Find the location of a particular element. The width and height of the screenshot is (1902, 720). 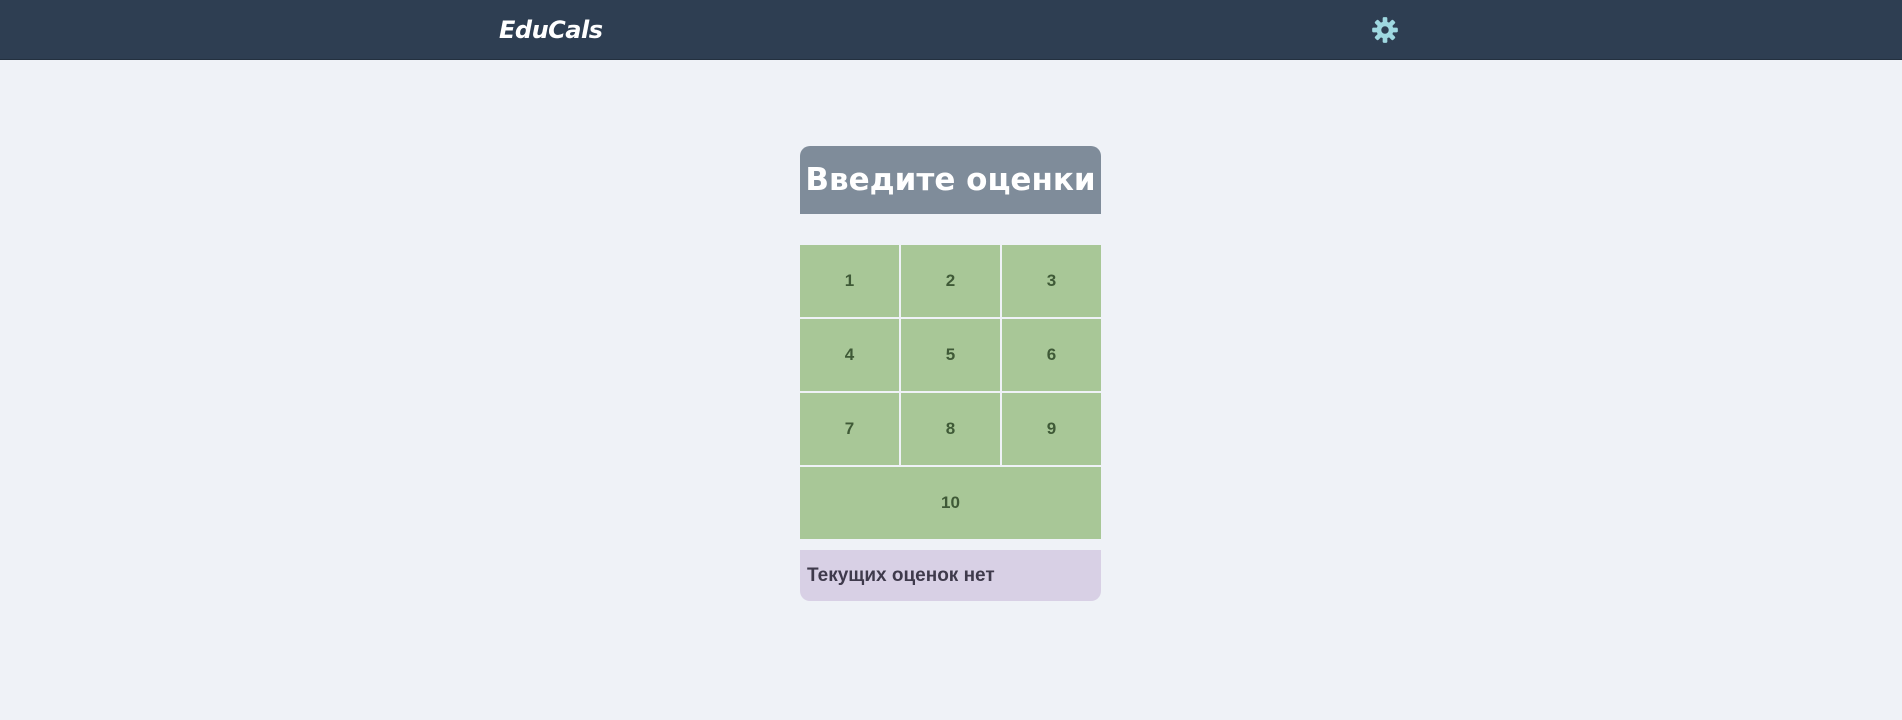

panel-title: Введите оценки is located at coordinates (950, 180).